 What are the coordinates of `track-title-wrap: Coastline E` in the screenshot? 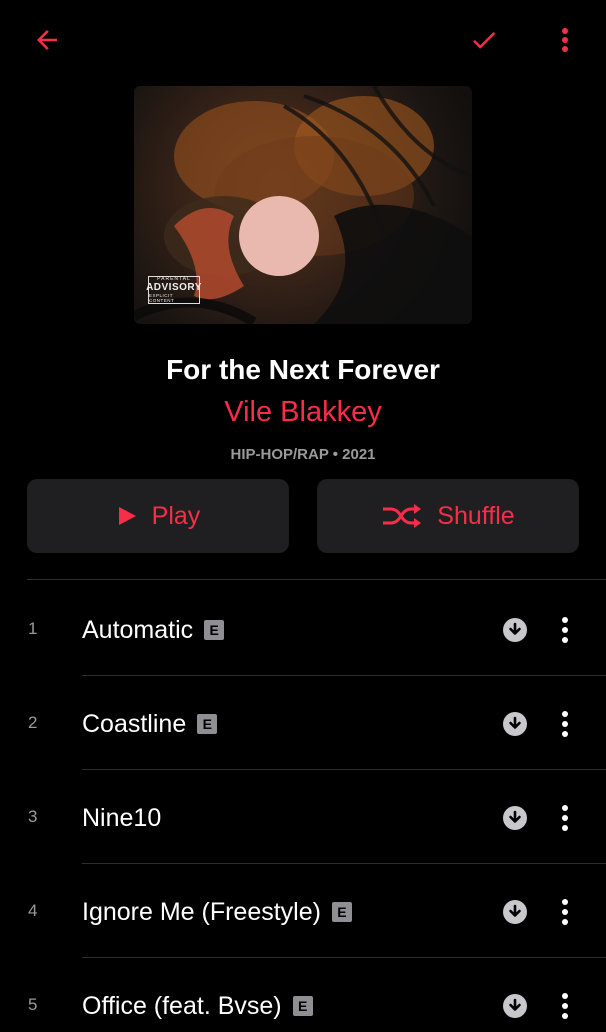 It's located at (150, 724).